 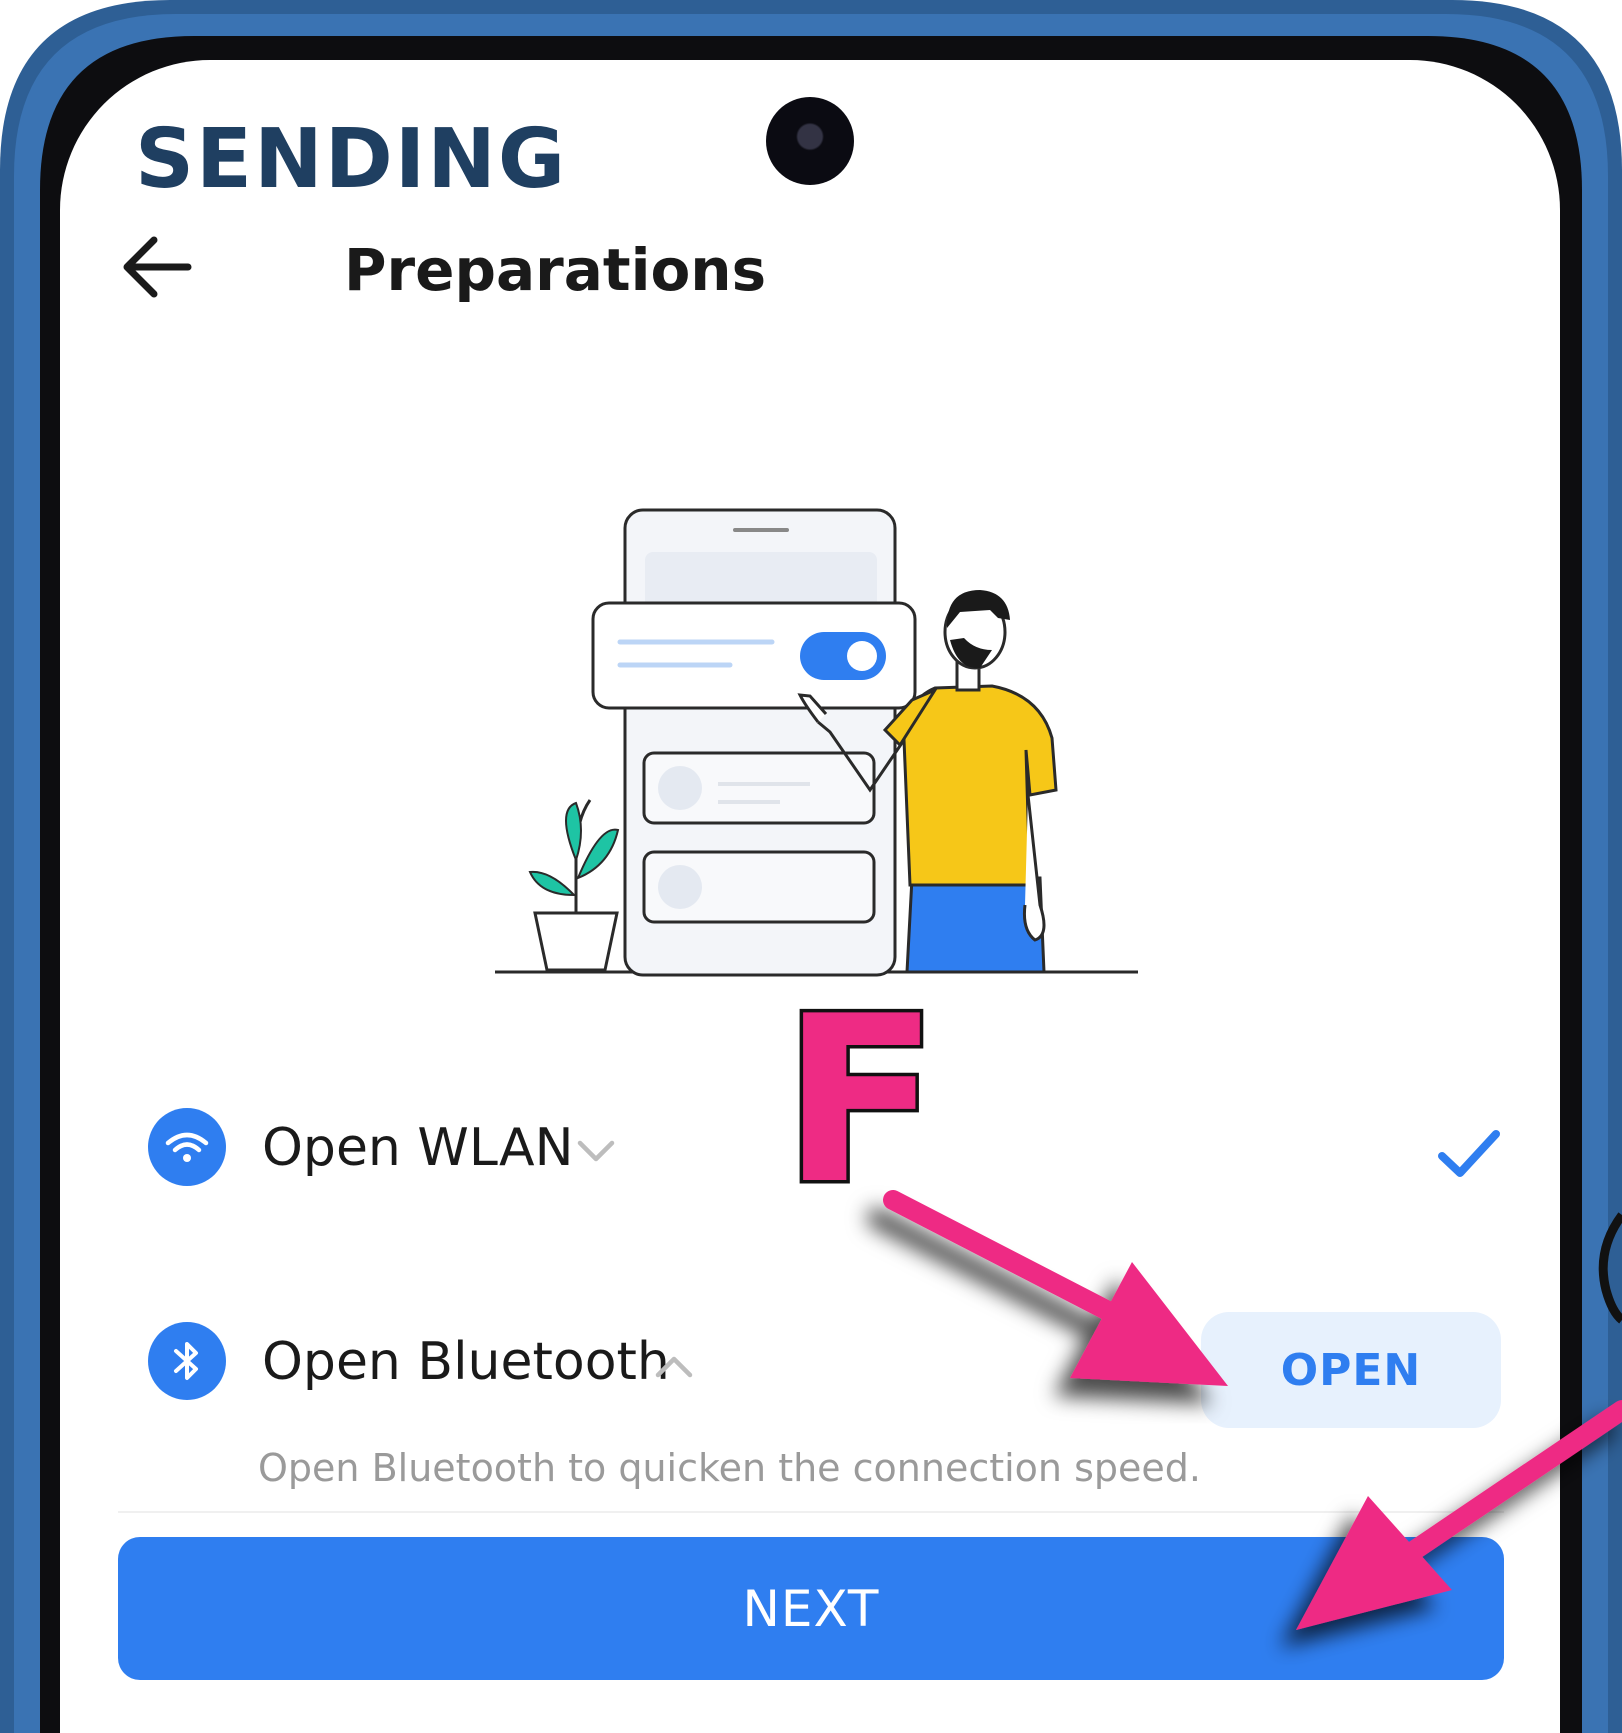 I want to click on annotation-circle-partial, so click(x=1610, y=1268).